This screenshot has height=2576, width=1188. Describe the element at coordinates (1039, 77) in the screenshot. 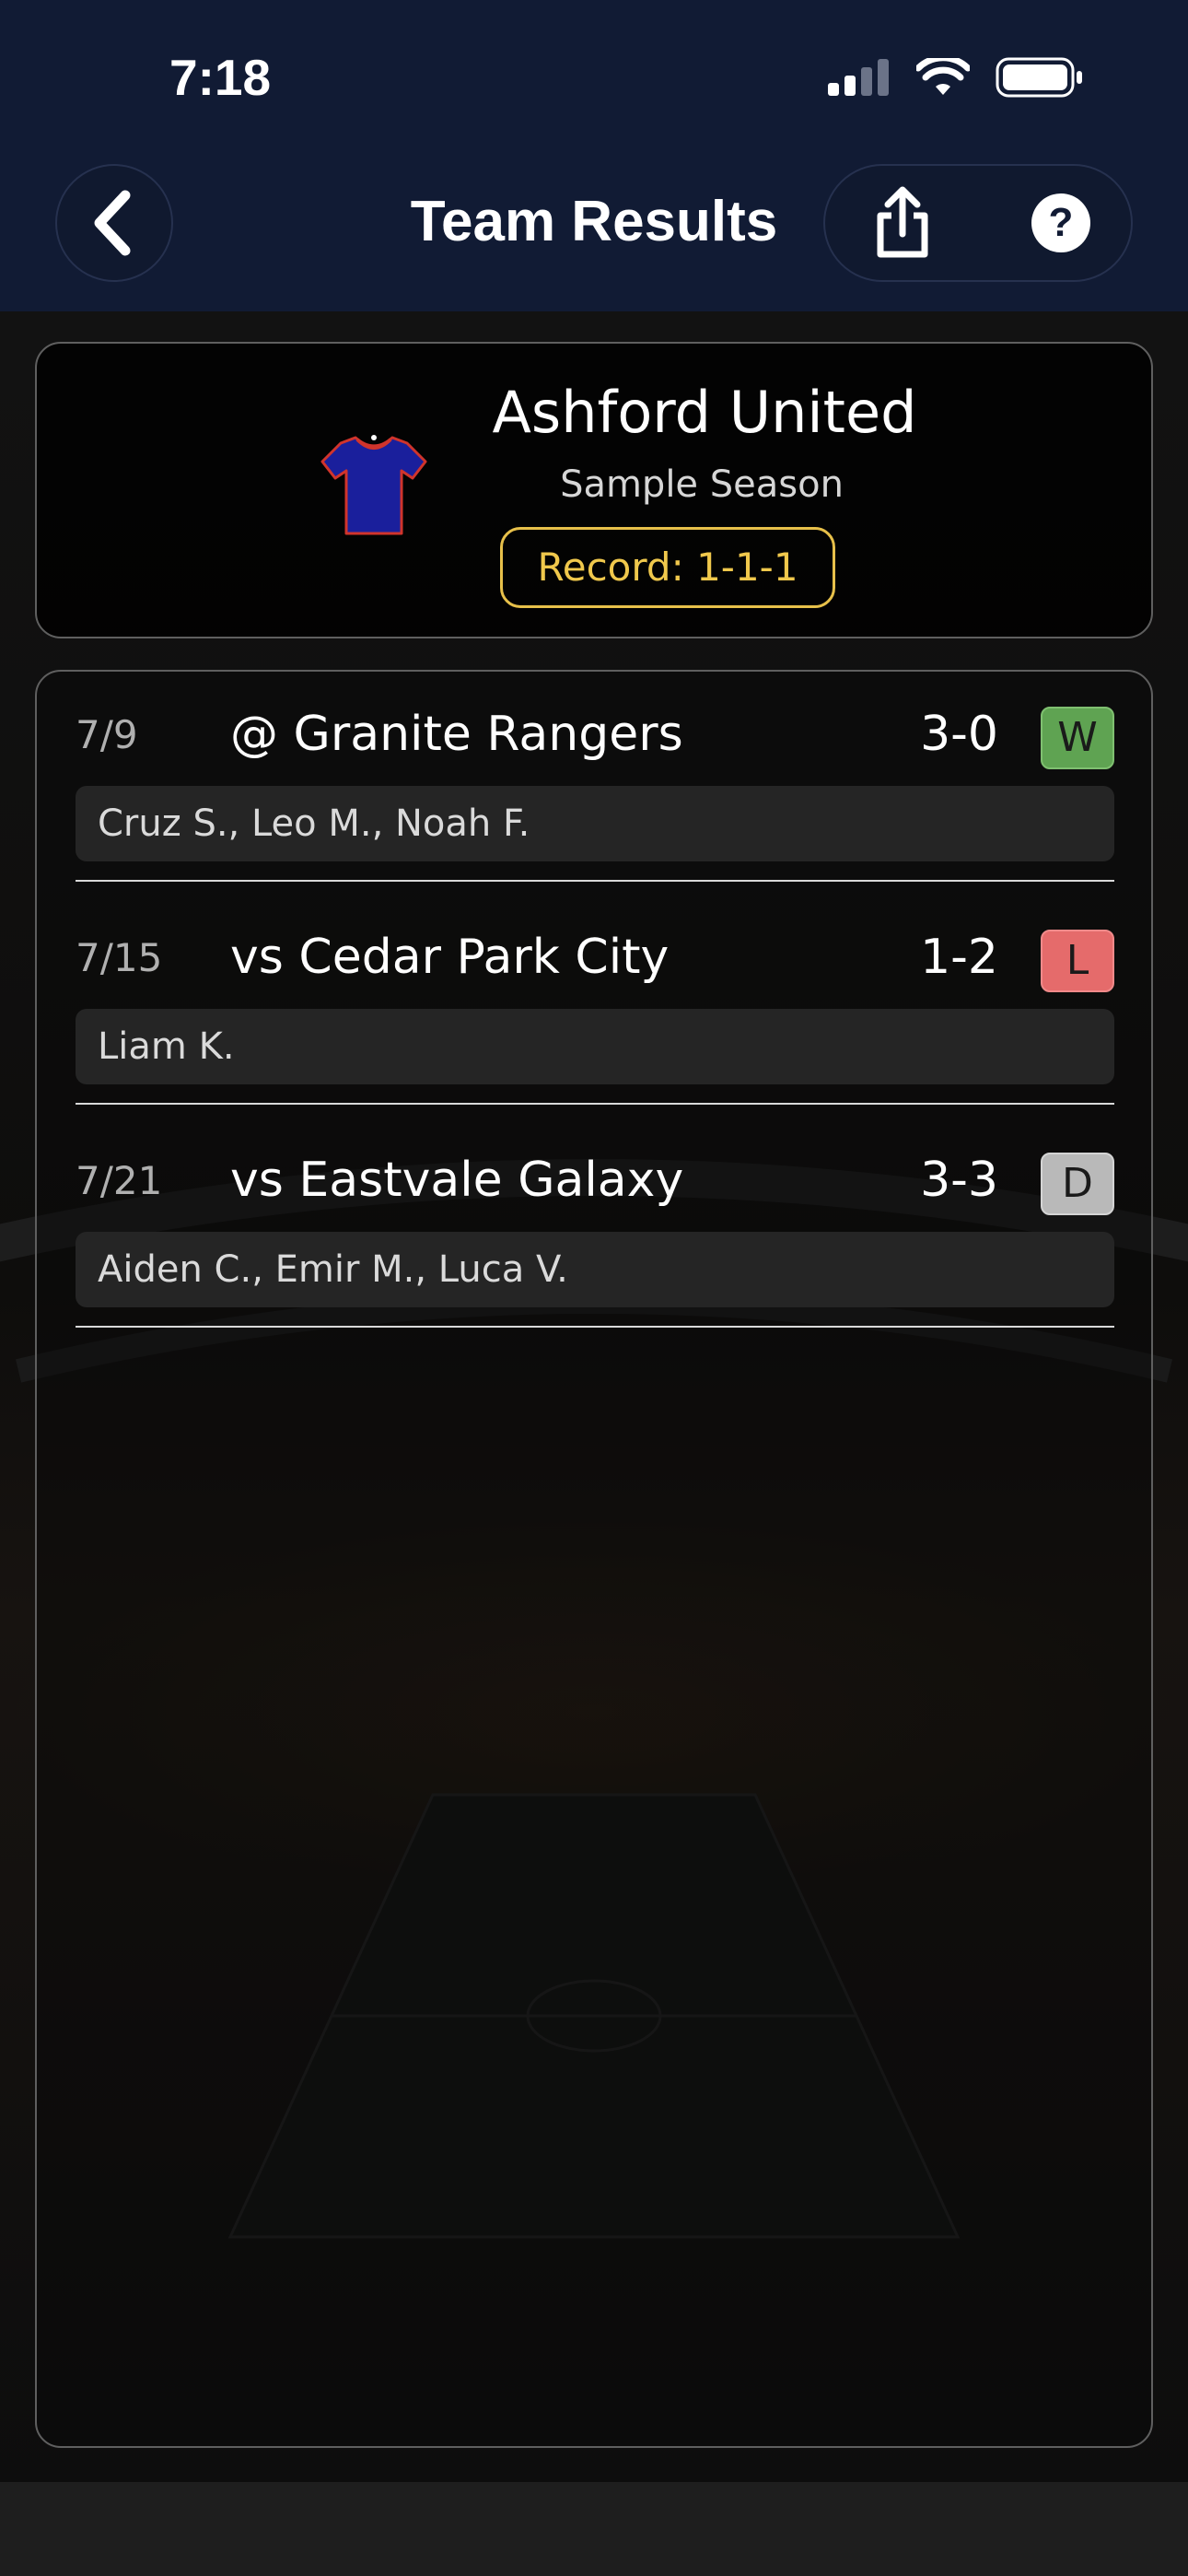

I see `battery-icon` at that location.